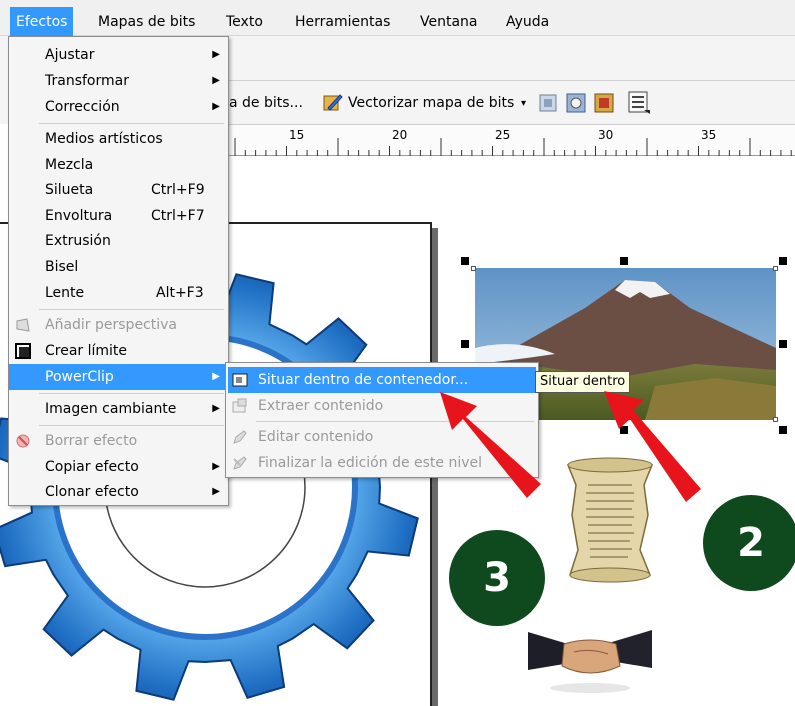 This screenshot has height=706, width=795. What do you see at coordinates (570, 446) in the screenshot?
I see `annotation-arrows` at bounding box center [570, 446].